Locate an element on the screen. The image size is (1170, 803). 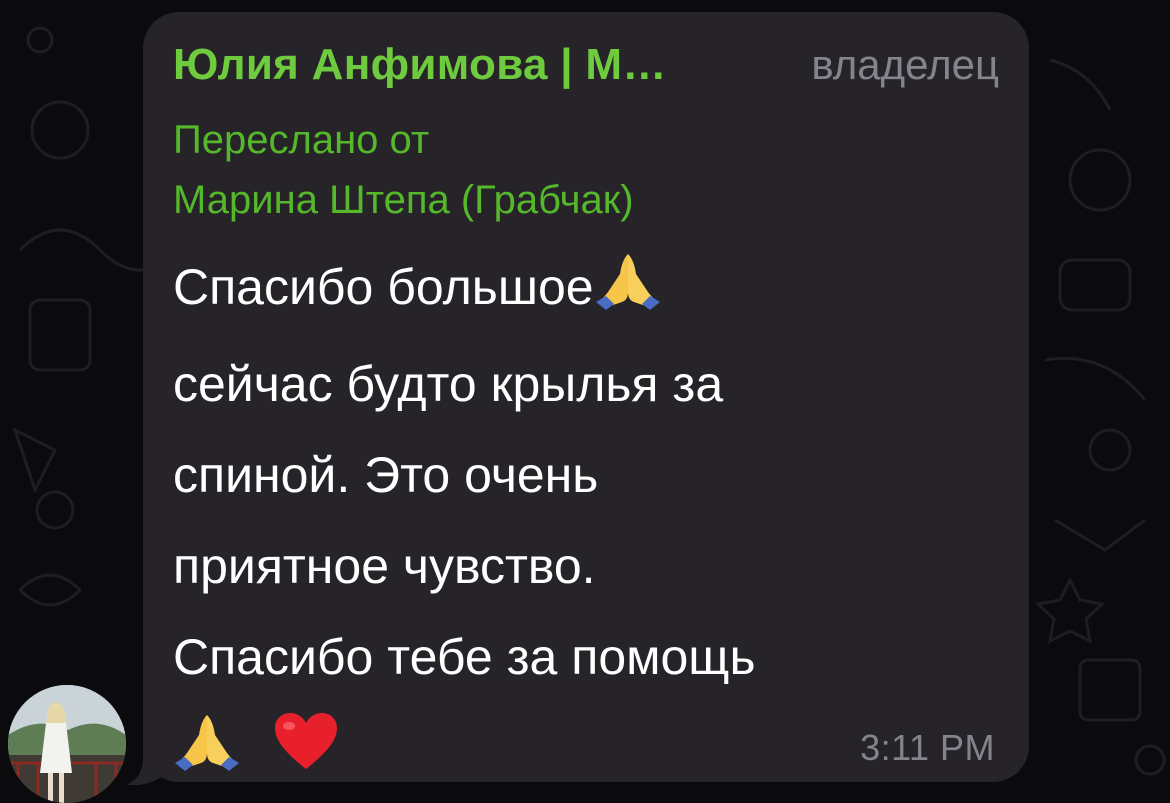
message-line: сейчас будто крылья за is located at coordinates (448, 384).